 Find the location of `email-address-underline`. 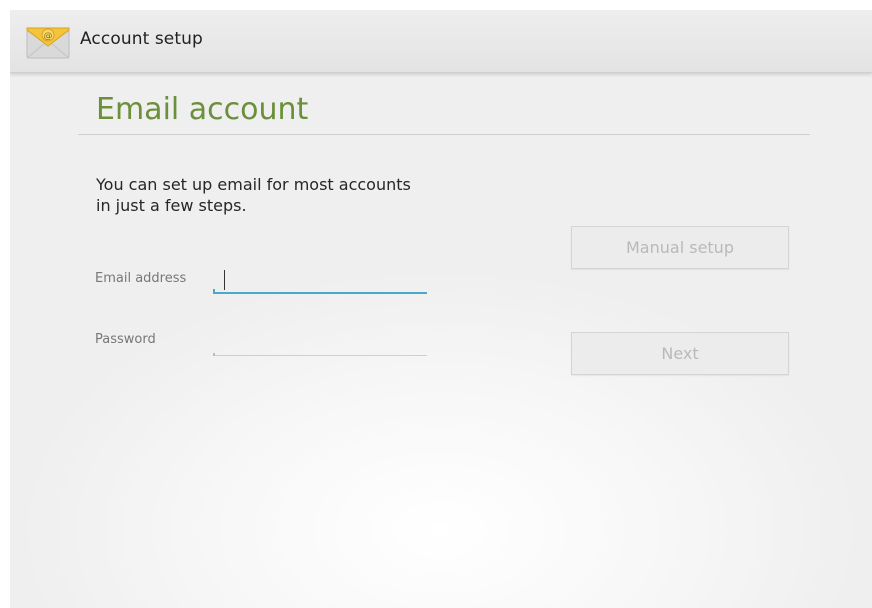

email-address-underline is located at coordinates (320, 293).